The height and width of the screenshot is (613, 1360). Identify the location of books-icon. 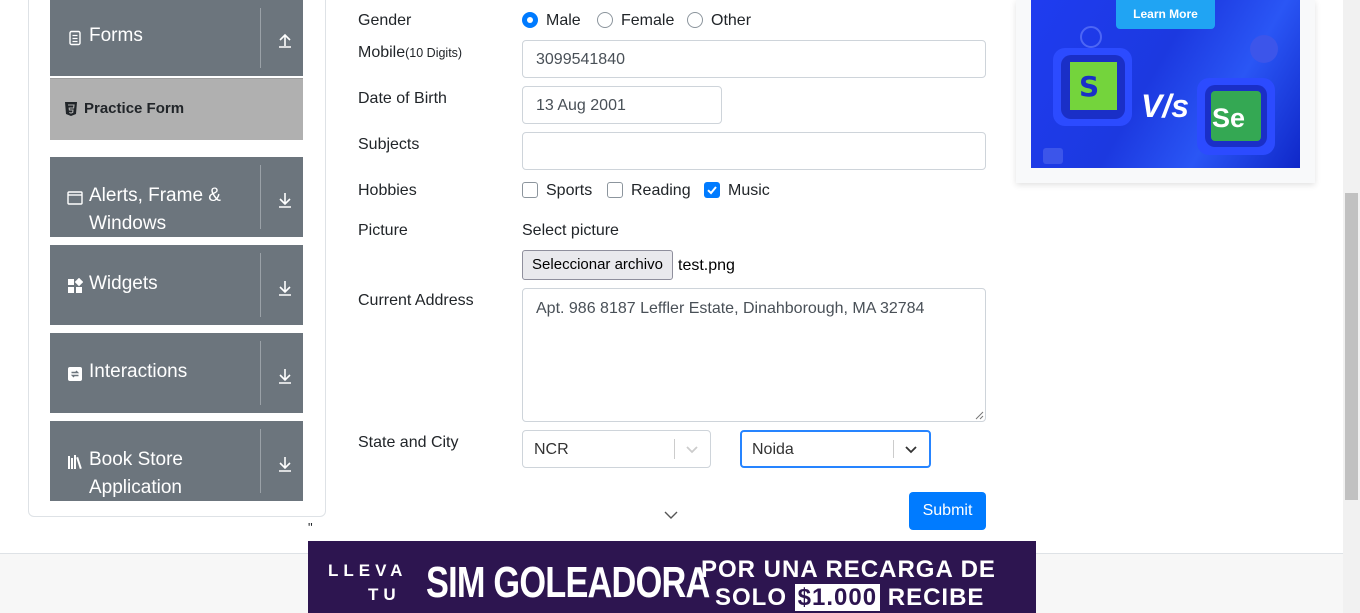
(75, 462).